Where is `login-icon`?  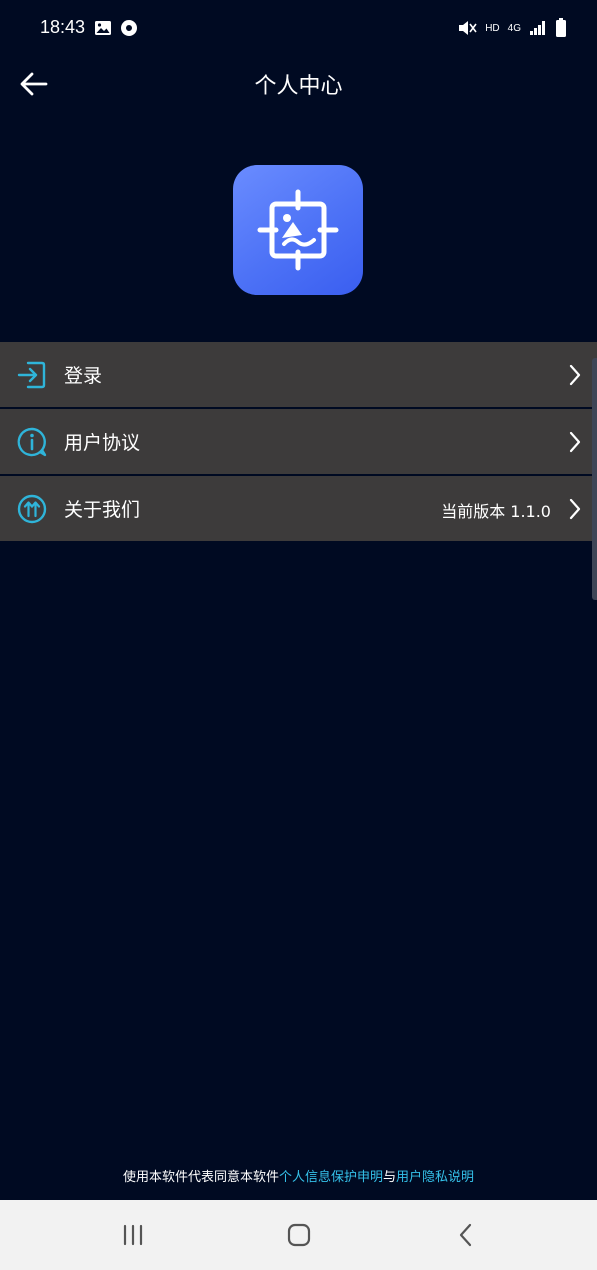
login-icon is located at coordinates (31, 375).